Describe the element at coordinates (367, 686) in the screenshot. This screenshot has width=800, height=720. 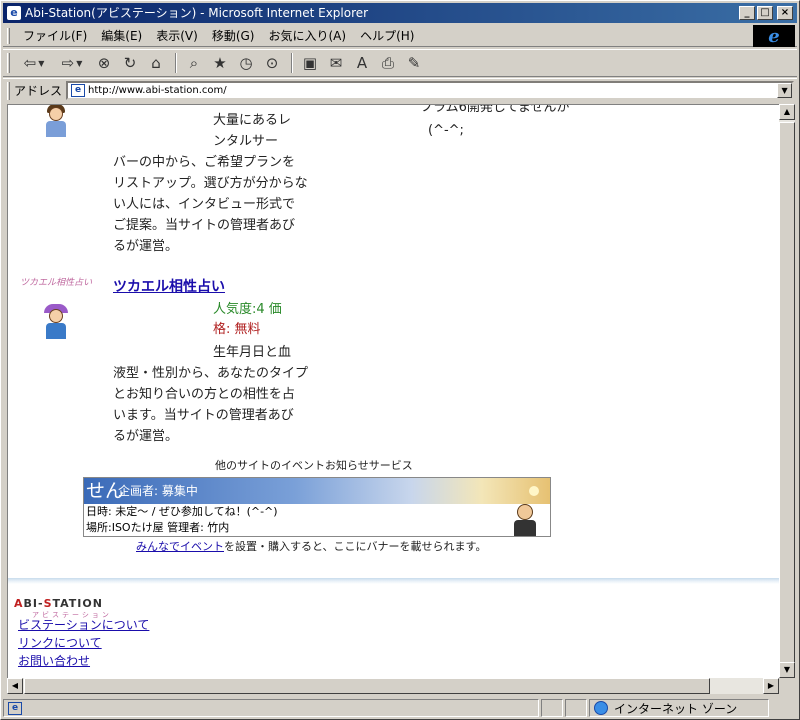
I see `horizontal-scroll-thumb` at that location.